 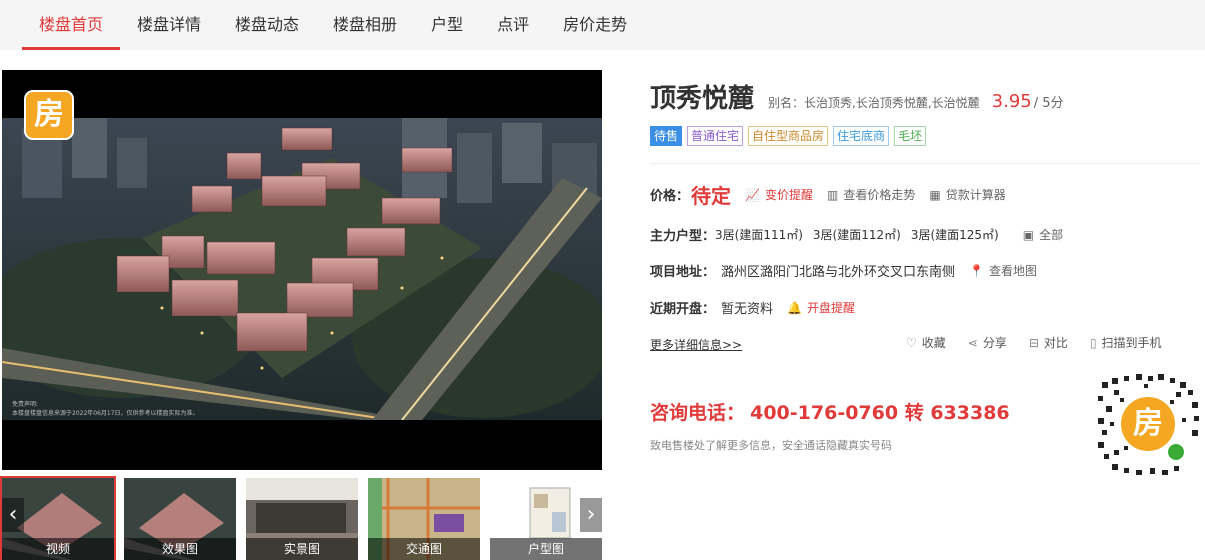 I want to click on thumbnail-photo: 实景图, so click(x=302, y=519).